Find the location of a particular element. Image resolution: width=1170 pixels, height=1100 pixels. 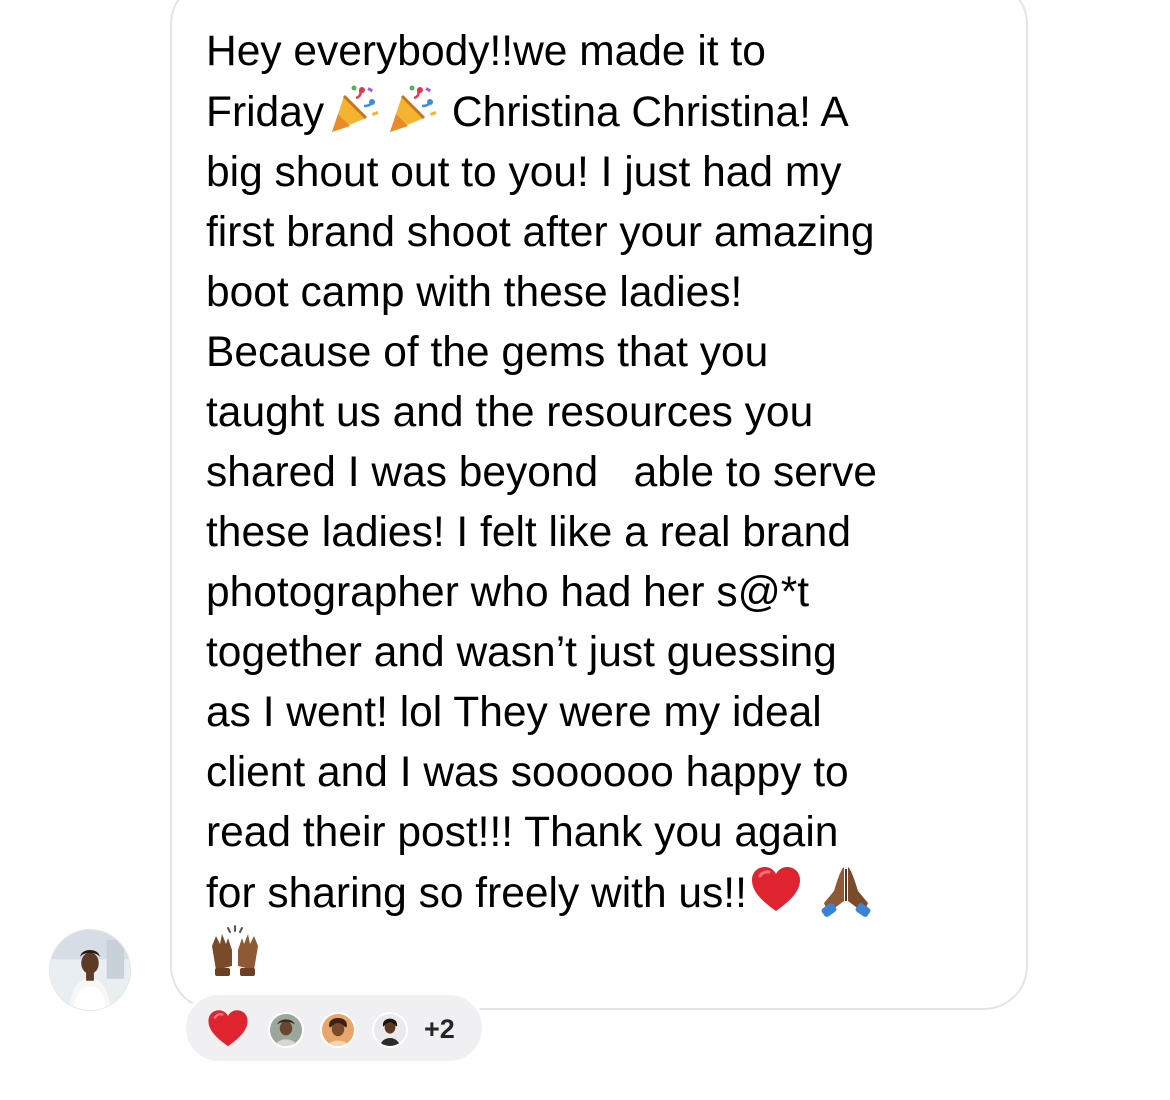

message-line: client and I was soooooo happy to is located at coordinates (527, 772).